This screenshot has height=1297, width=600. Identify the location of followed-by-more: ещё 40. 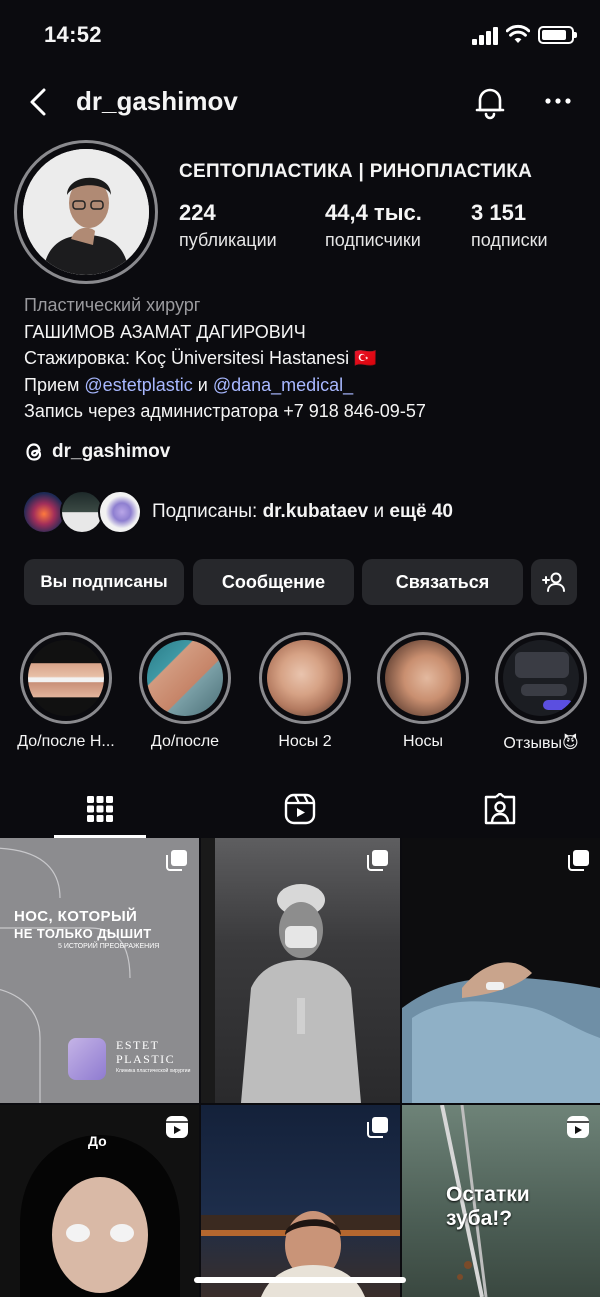
(421, 511).